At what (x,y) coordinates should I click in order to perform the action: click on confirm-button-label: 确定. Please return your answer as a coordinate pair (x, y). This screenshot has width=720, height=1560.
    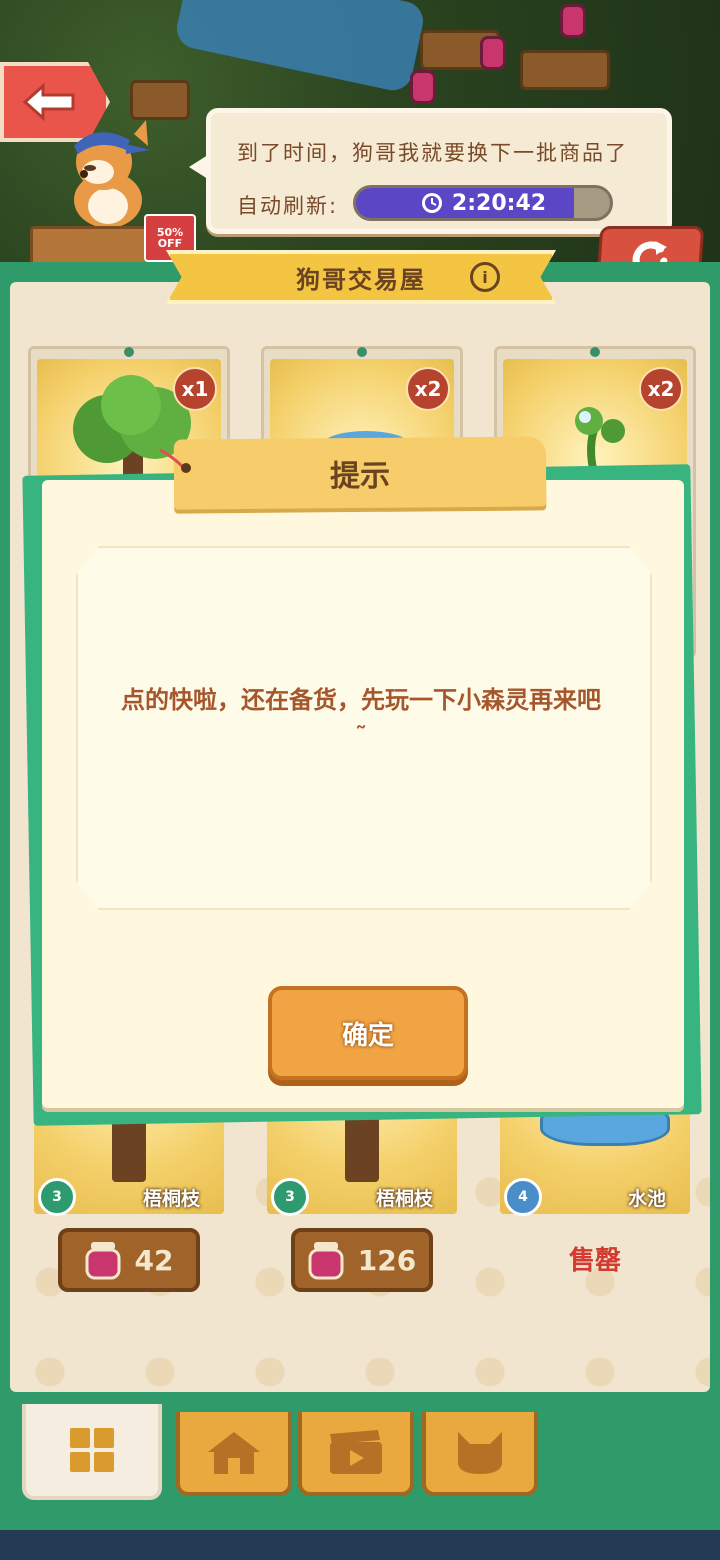
    Looking at the image, I should click on (367, 1035).